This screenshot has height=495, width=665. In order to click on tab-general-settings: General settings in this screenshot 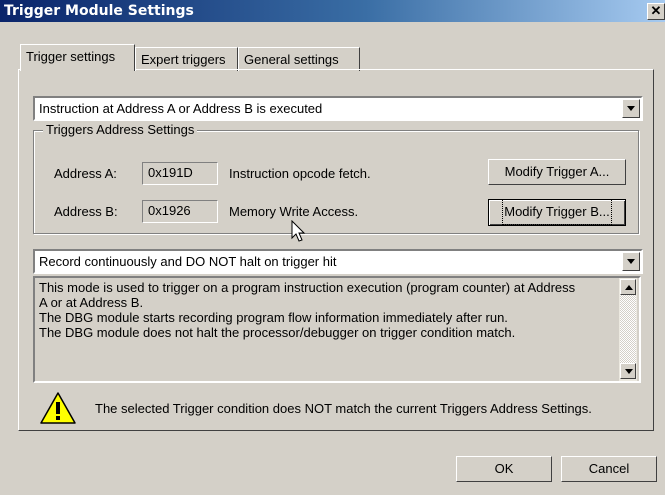, I will do `click(299, 59)`.